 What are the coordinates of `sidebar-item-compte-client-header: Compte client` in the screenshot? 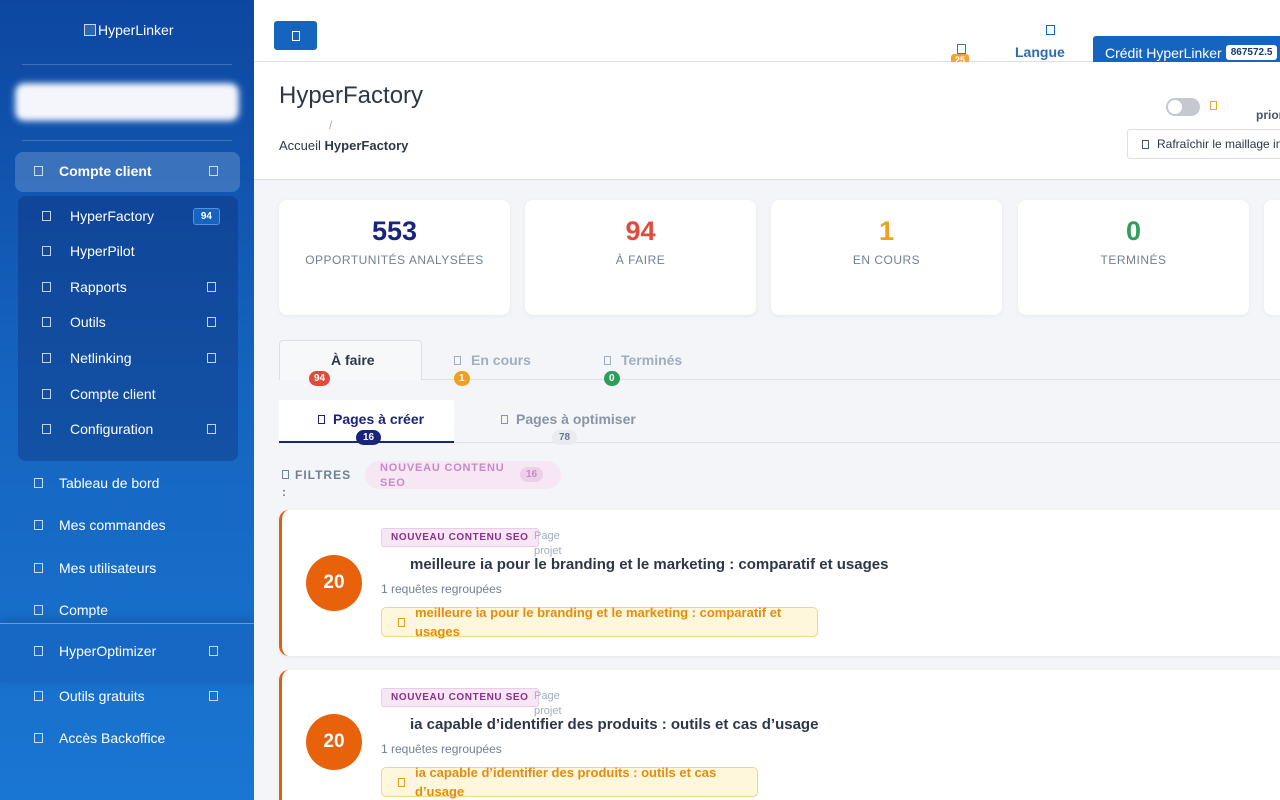 It's located at (129, 171).